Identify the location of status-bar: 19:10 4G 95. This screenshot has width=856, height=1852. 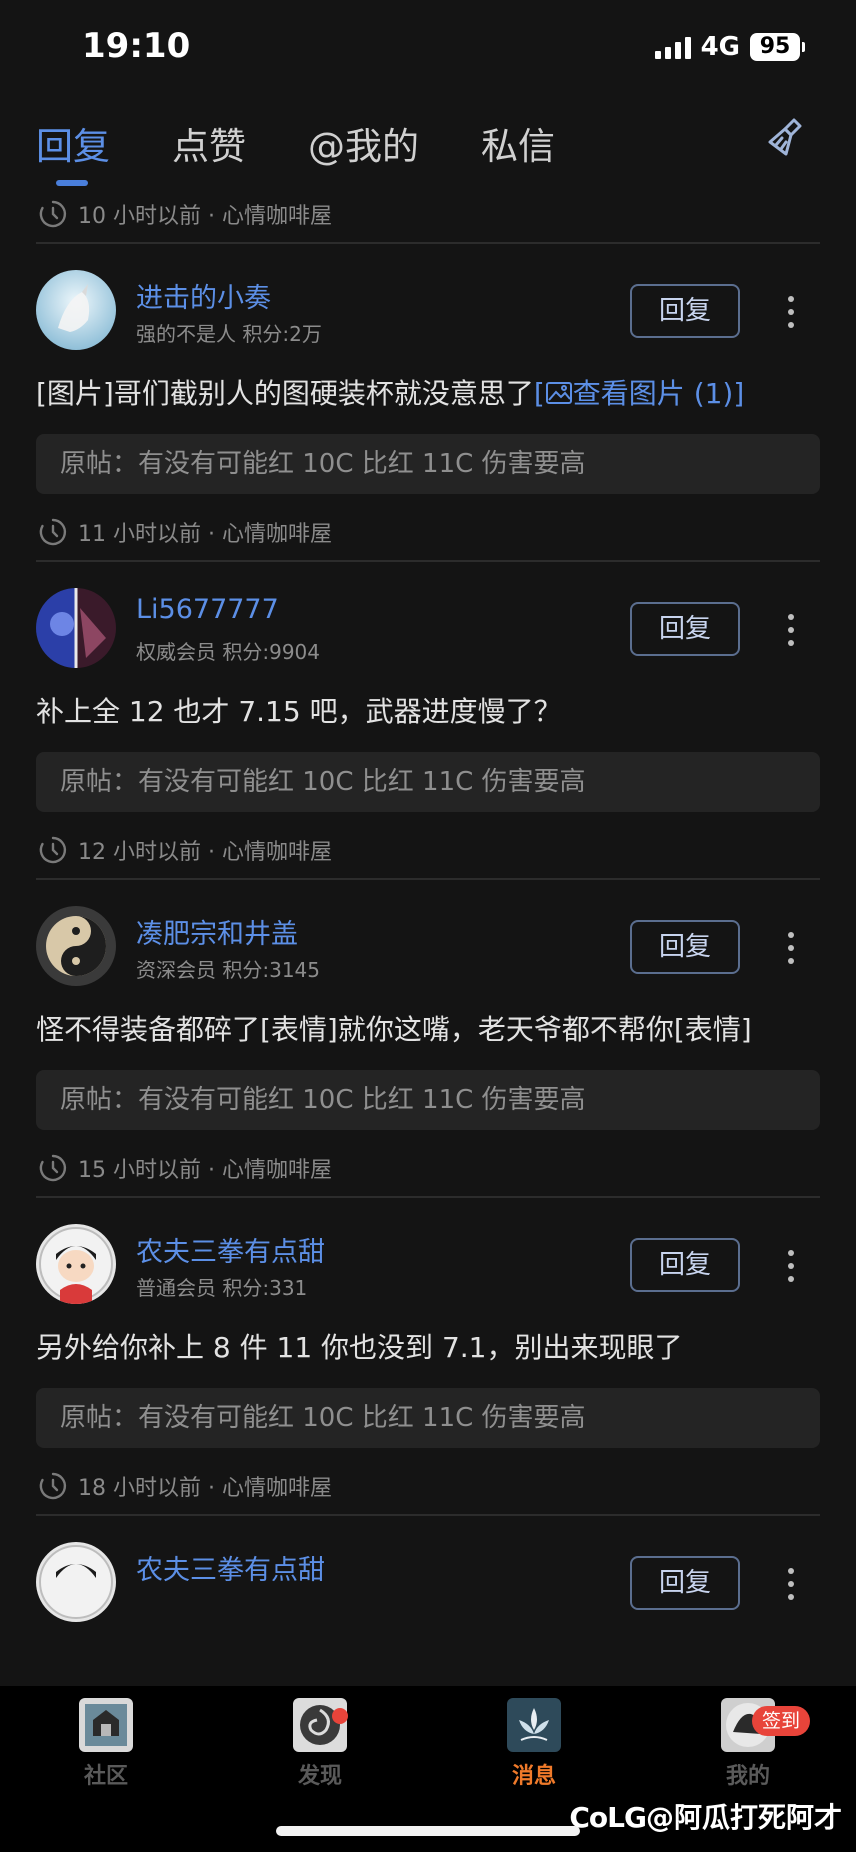
(428, 50).